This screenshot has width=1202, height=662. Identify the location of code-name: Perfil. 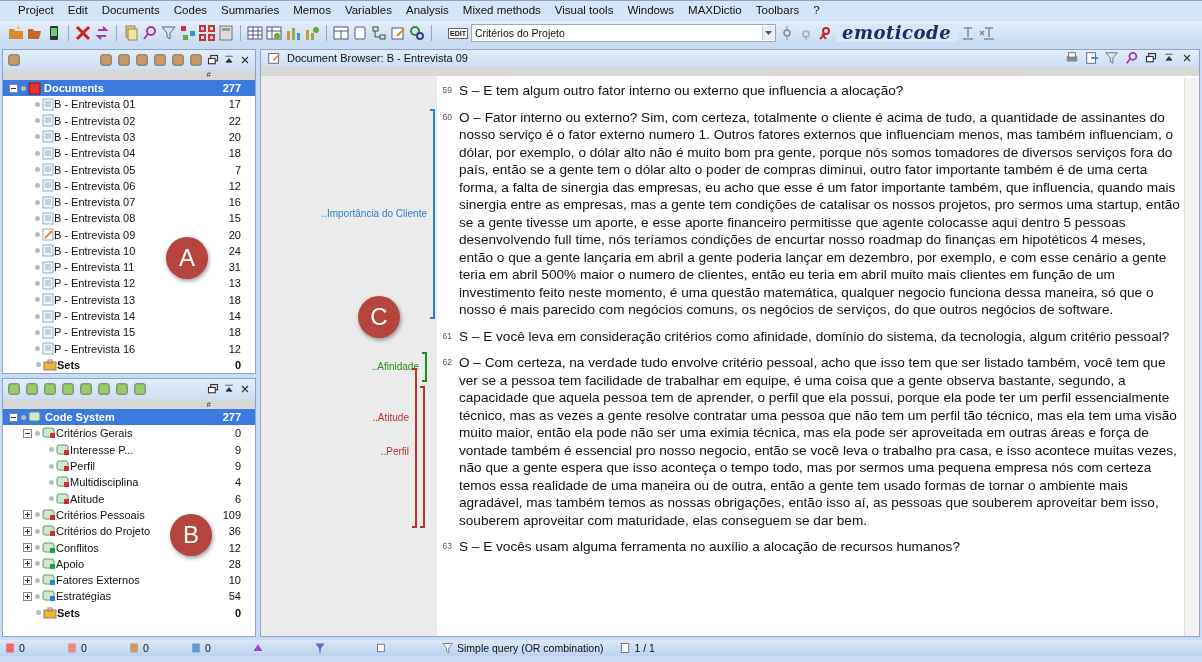
(83, 466).